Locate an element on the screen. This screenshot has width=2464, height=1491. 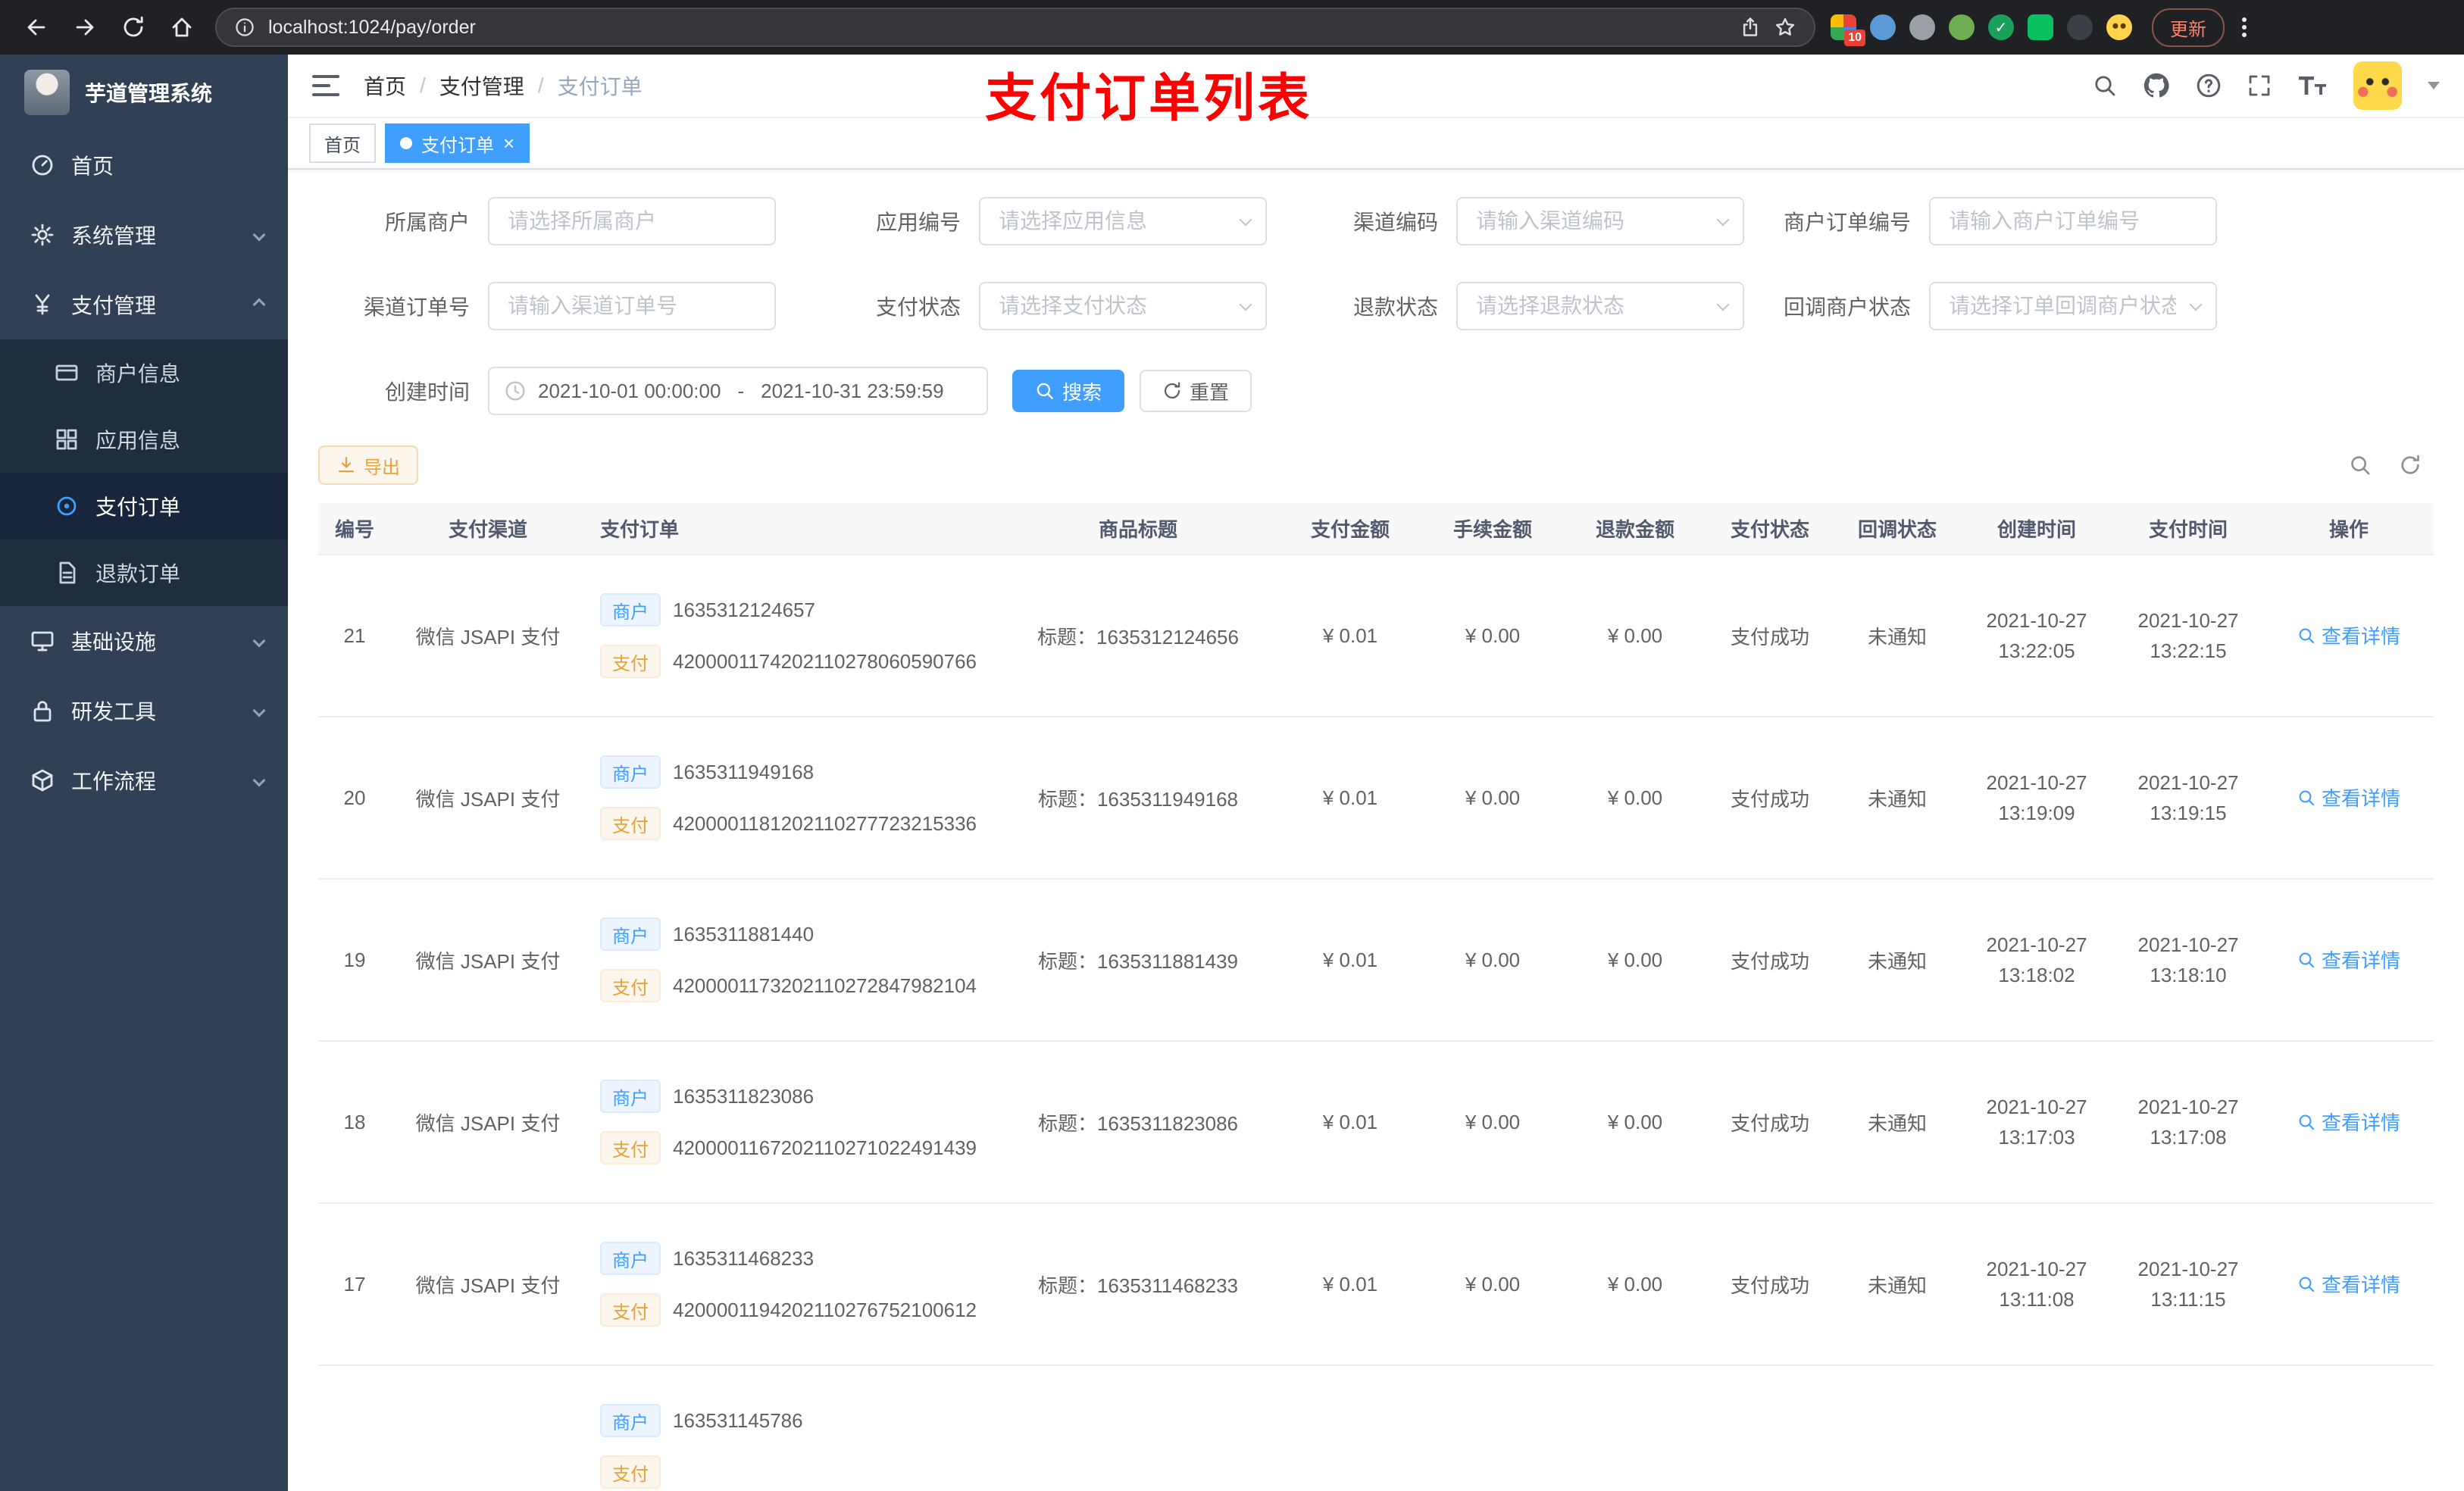
browser-update-button: 更新 is located at coordinates (2188, 27).